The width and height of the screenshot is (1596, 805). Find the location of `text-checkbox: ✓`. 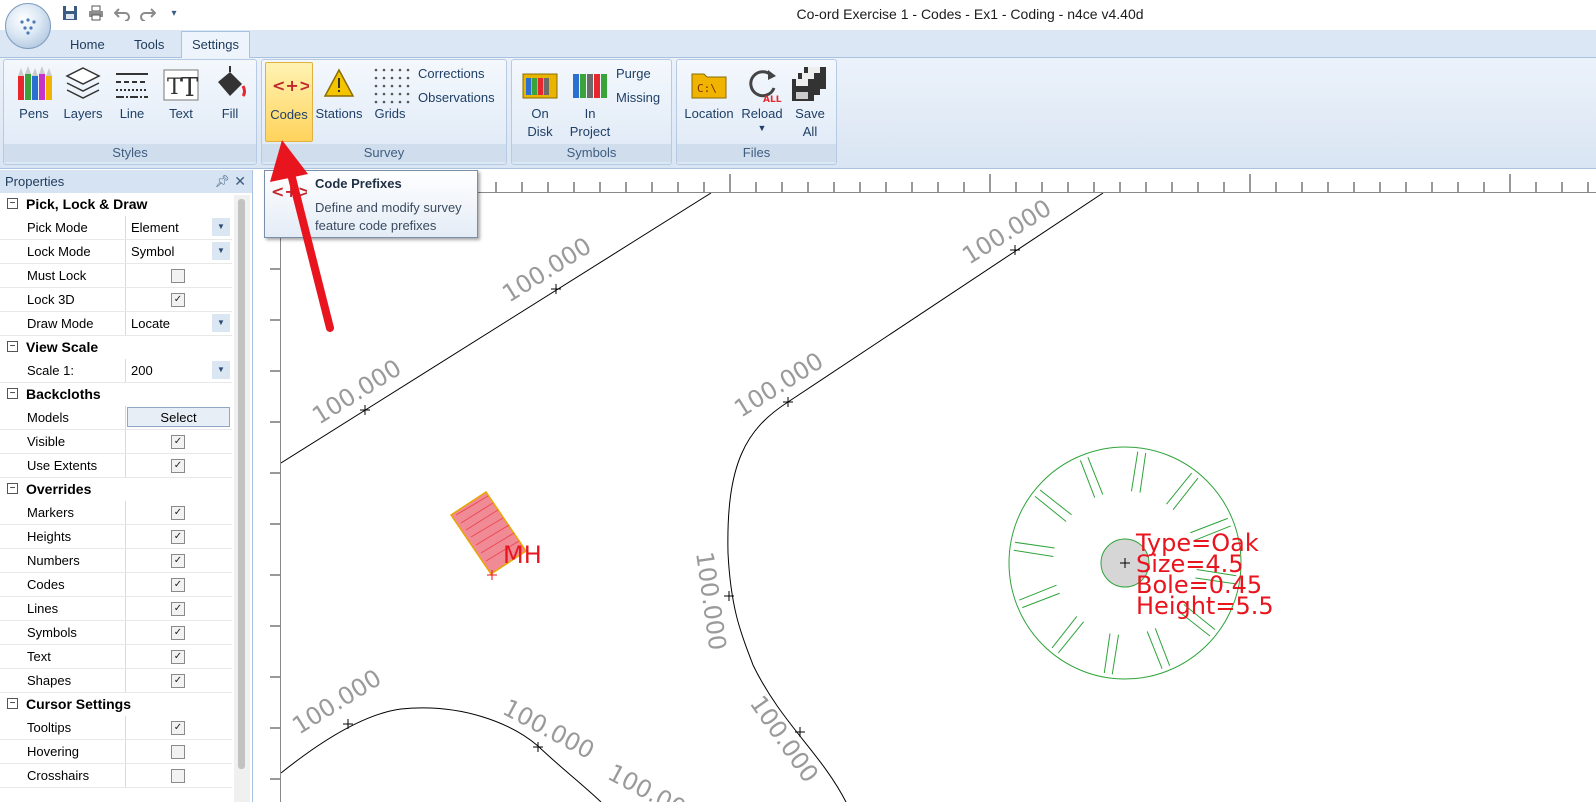

text-checkbox: ✓ is located at coordinates (178, 657).